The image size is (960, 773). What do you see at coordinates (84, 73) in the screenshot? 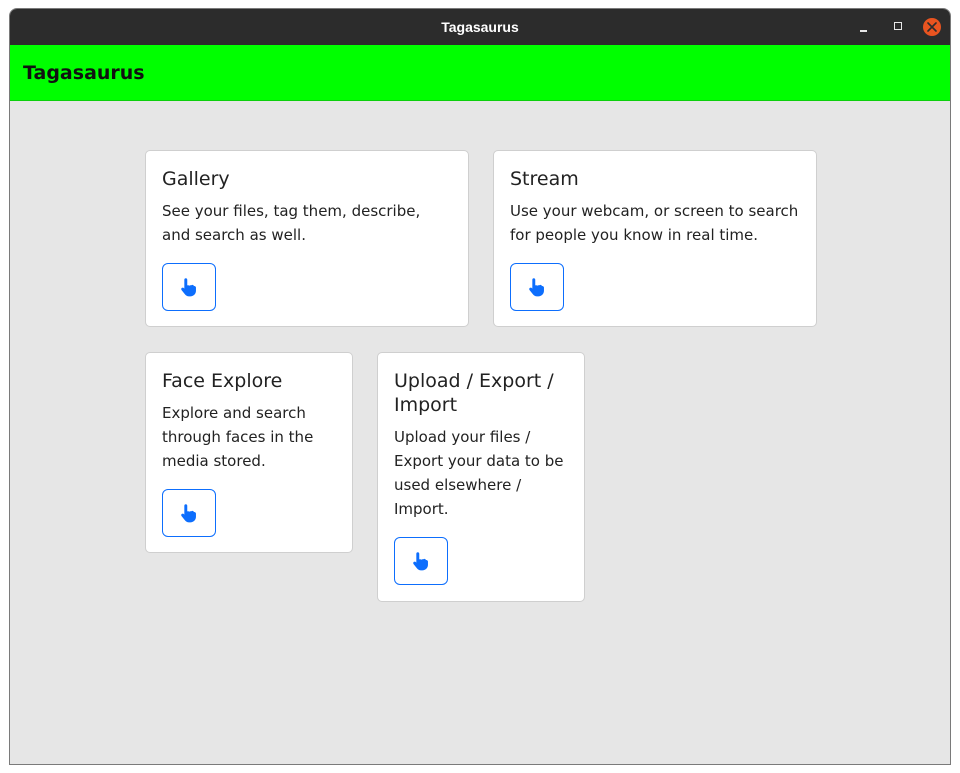
I see `app-brand: Tagasaurus` at bounding box center [84, 73].